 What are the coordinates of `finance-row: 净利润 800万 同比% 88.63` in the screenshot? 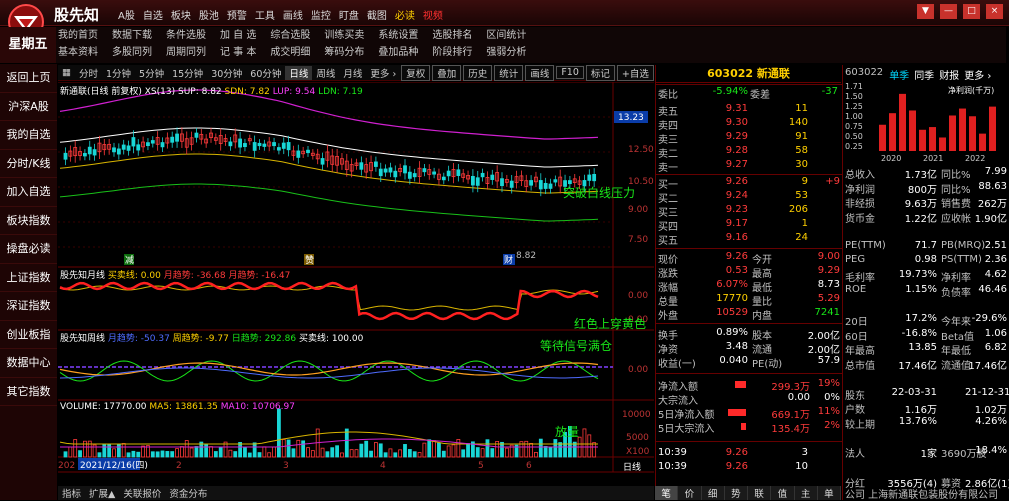 It's located at (926, 188).